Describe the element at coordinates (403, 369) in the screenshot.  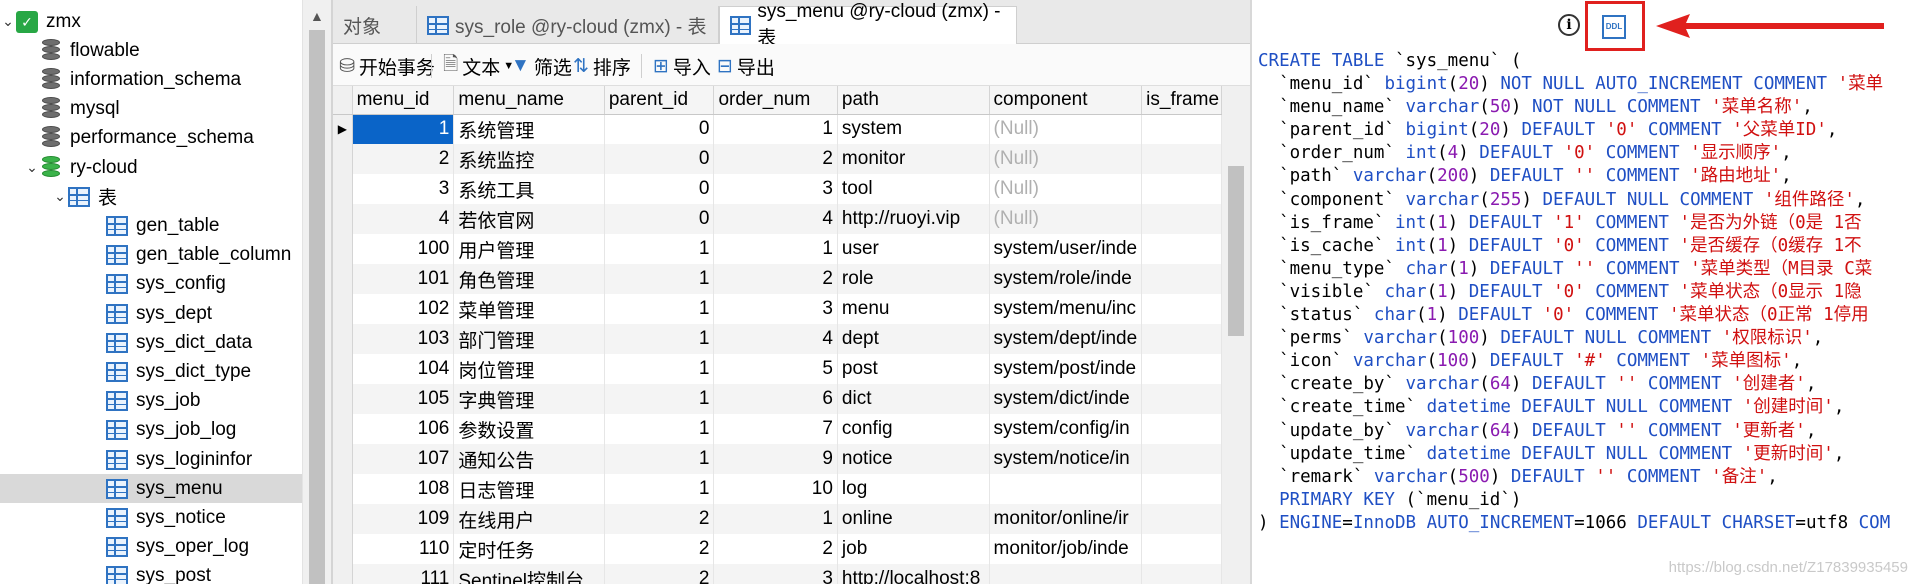
I see `cell-menu-id: 104` at that location.